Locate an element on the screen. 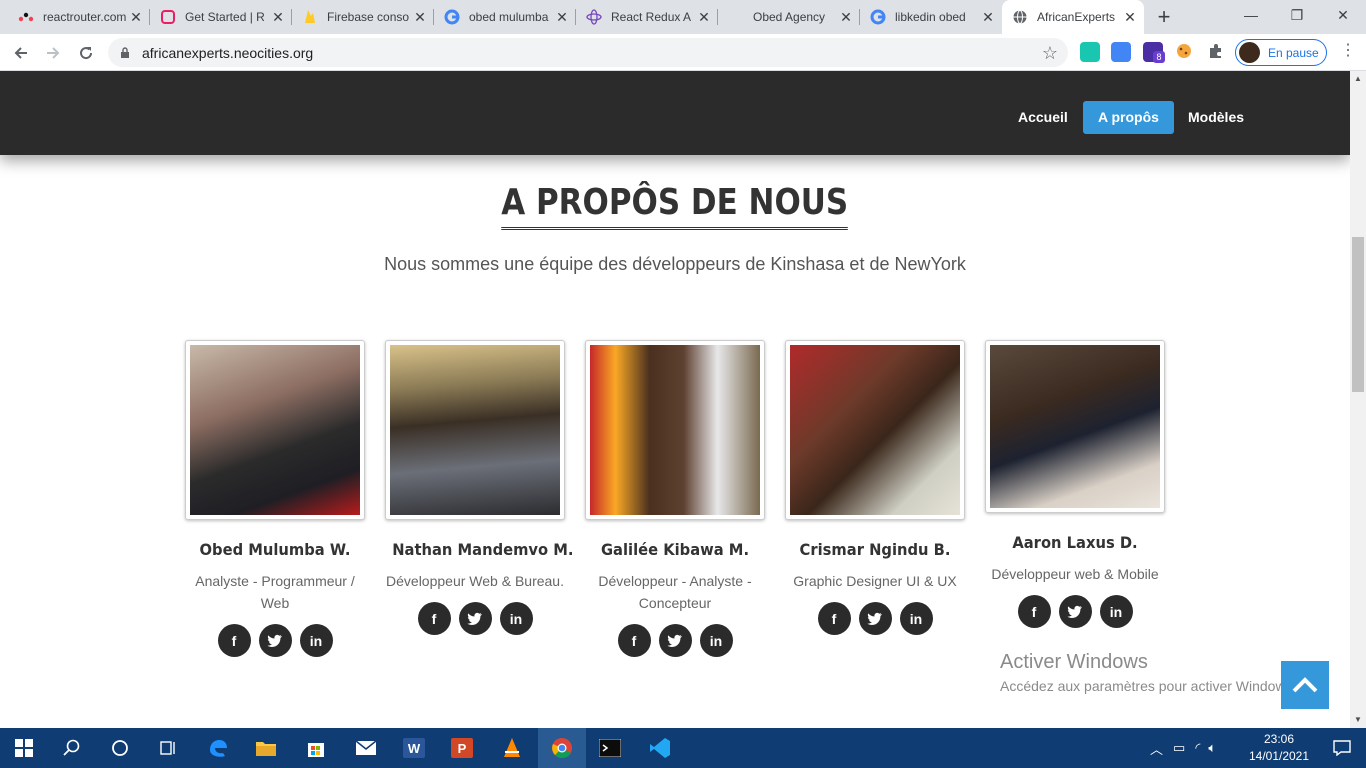 Image resolution: width=1366 pixels, height=768 pixels. search-button is located at coordinates (72, 748).